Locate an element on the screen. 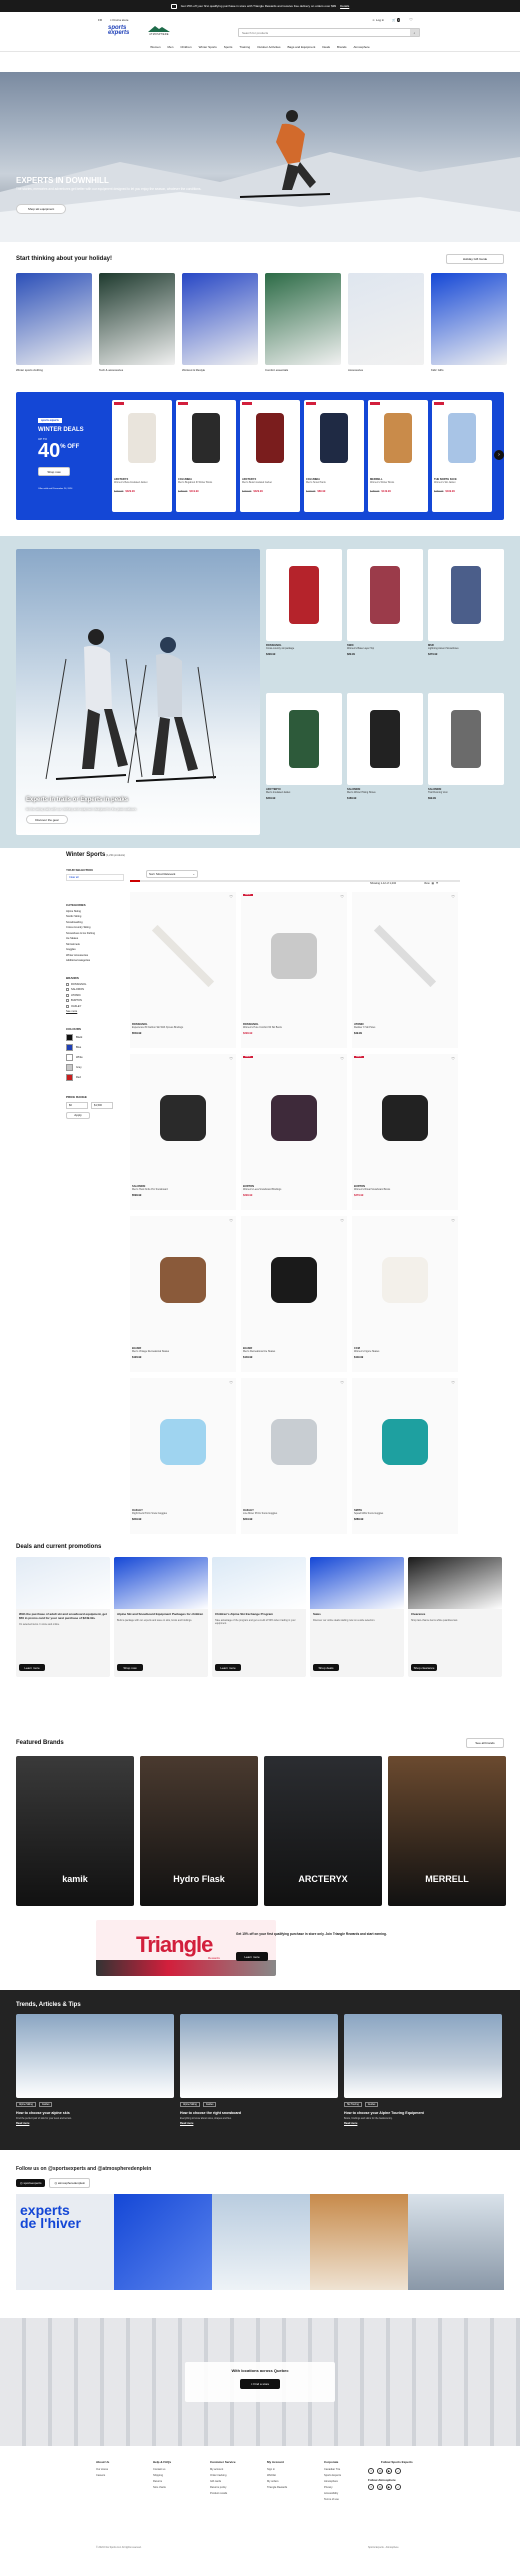 The width and height of the screenshot is (520, 2561). footer-link: Gift cards is located at coordinates (232, 2481).